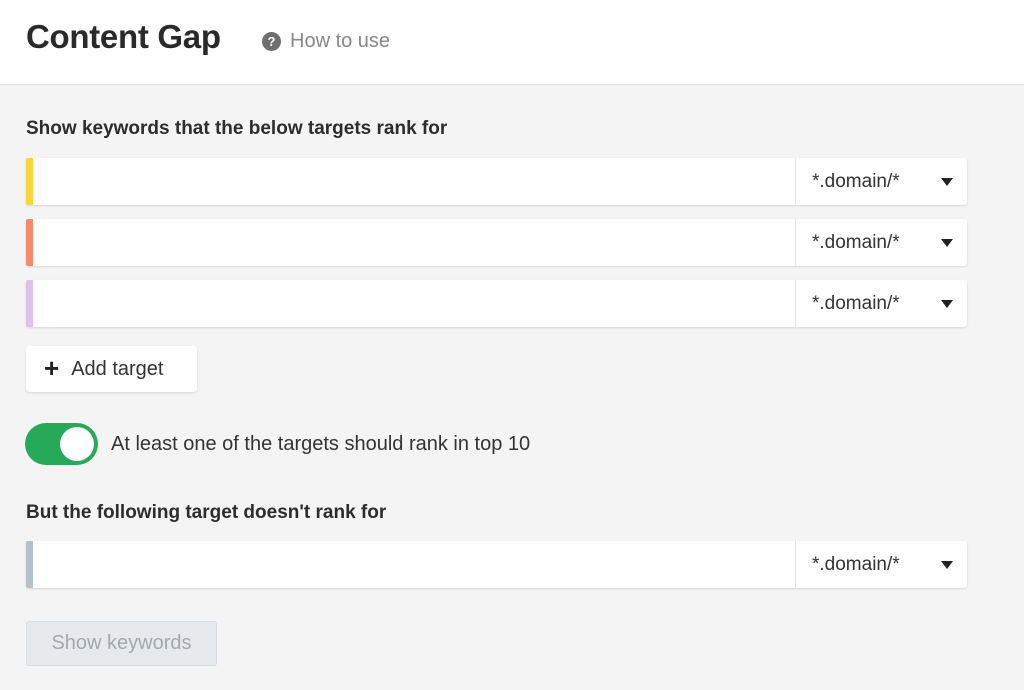 The width and height of the screenshot is (1024, 690). I want to click on target-row-1: *.domain/*, so click(496, 181).